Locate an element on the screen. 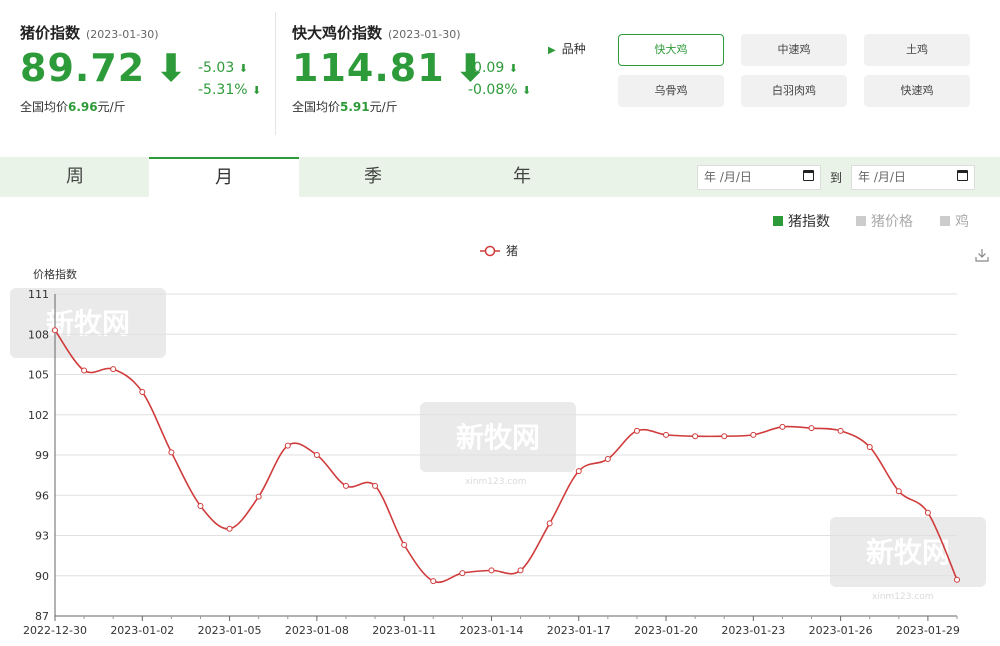 This screenshot has width=1000, height=646. x-tick-label: 2023-01-17 is located at coordinates (579, 630).